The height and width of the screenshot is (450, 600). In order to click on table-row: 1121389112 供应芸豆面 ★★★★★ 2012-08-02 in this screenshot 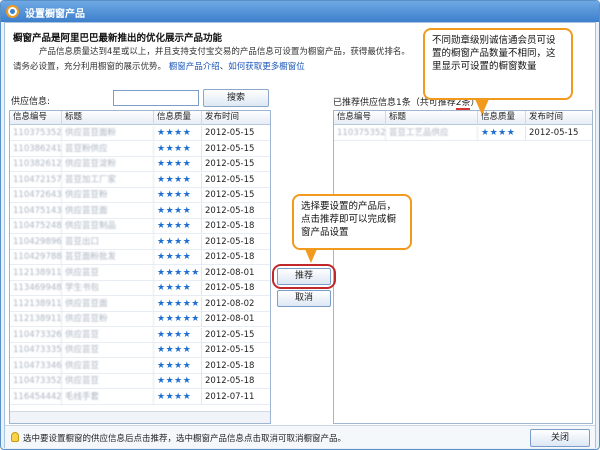, I will do `click(140, 304)`.